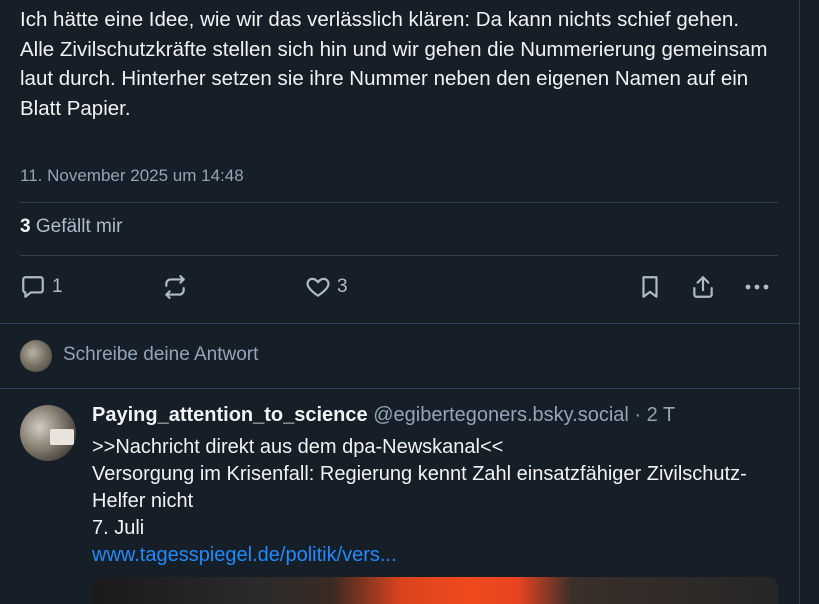  Describe the element at coordinates (501, 415) in the screenshot. I see `author-handle: @egibertegoners.bsky.social` at that location.